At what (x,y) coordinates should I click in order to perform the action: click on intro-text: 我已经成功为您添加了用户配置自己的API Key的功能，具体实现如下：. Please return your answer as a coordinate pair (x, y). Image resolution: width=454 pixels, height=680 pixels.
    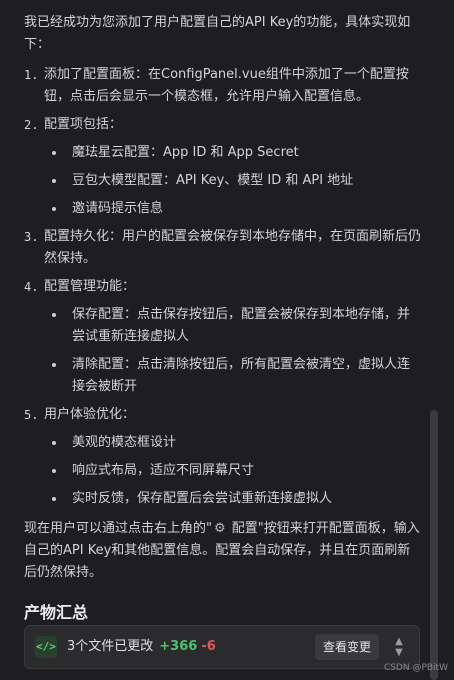
    Looking at the image, I should click on (217, 33).